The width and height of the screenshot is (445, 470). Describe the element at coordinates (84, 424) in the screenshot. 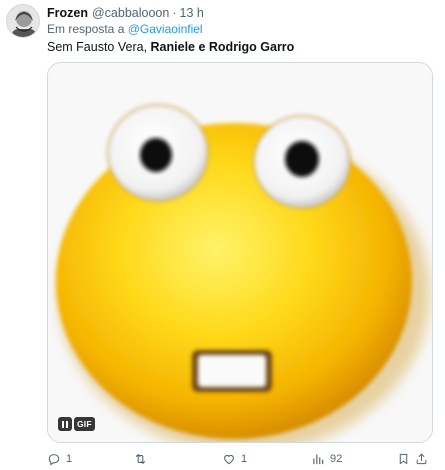

I see `gif-badge: GIF` at that location.